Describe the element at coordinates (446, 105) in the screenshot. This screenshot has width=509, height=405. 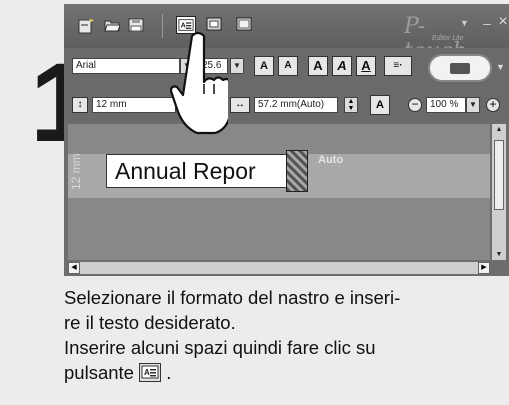
I see `zoom-select: 100 %` at that location.